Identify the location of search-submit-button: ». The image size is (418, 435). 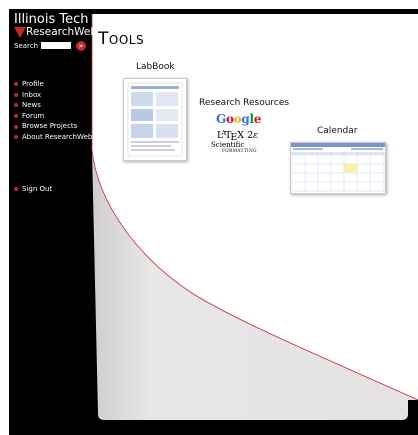
(81, 46).